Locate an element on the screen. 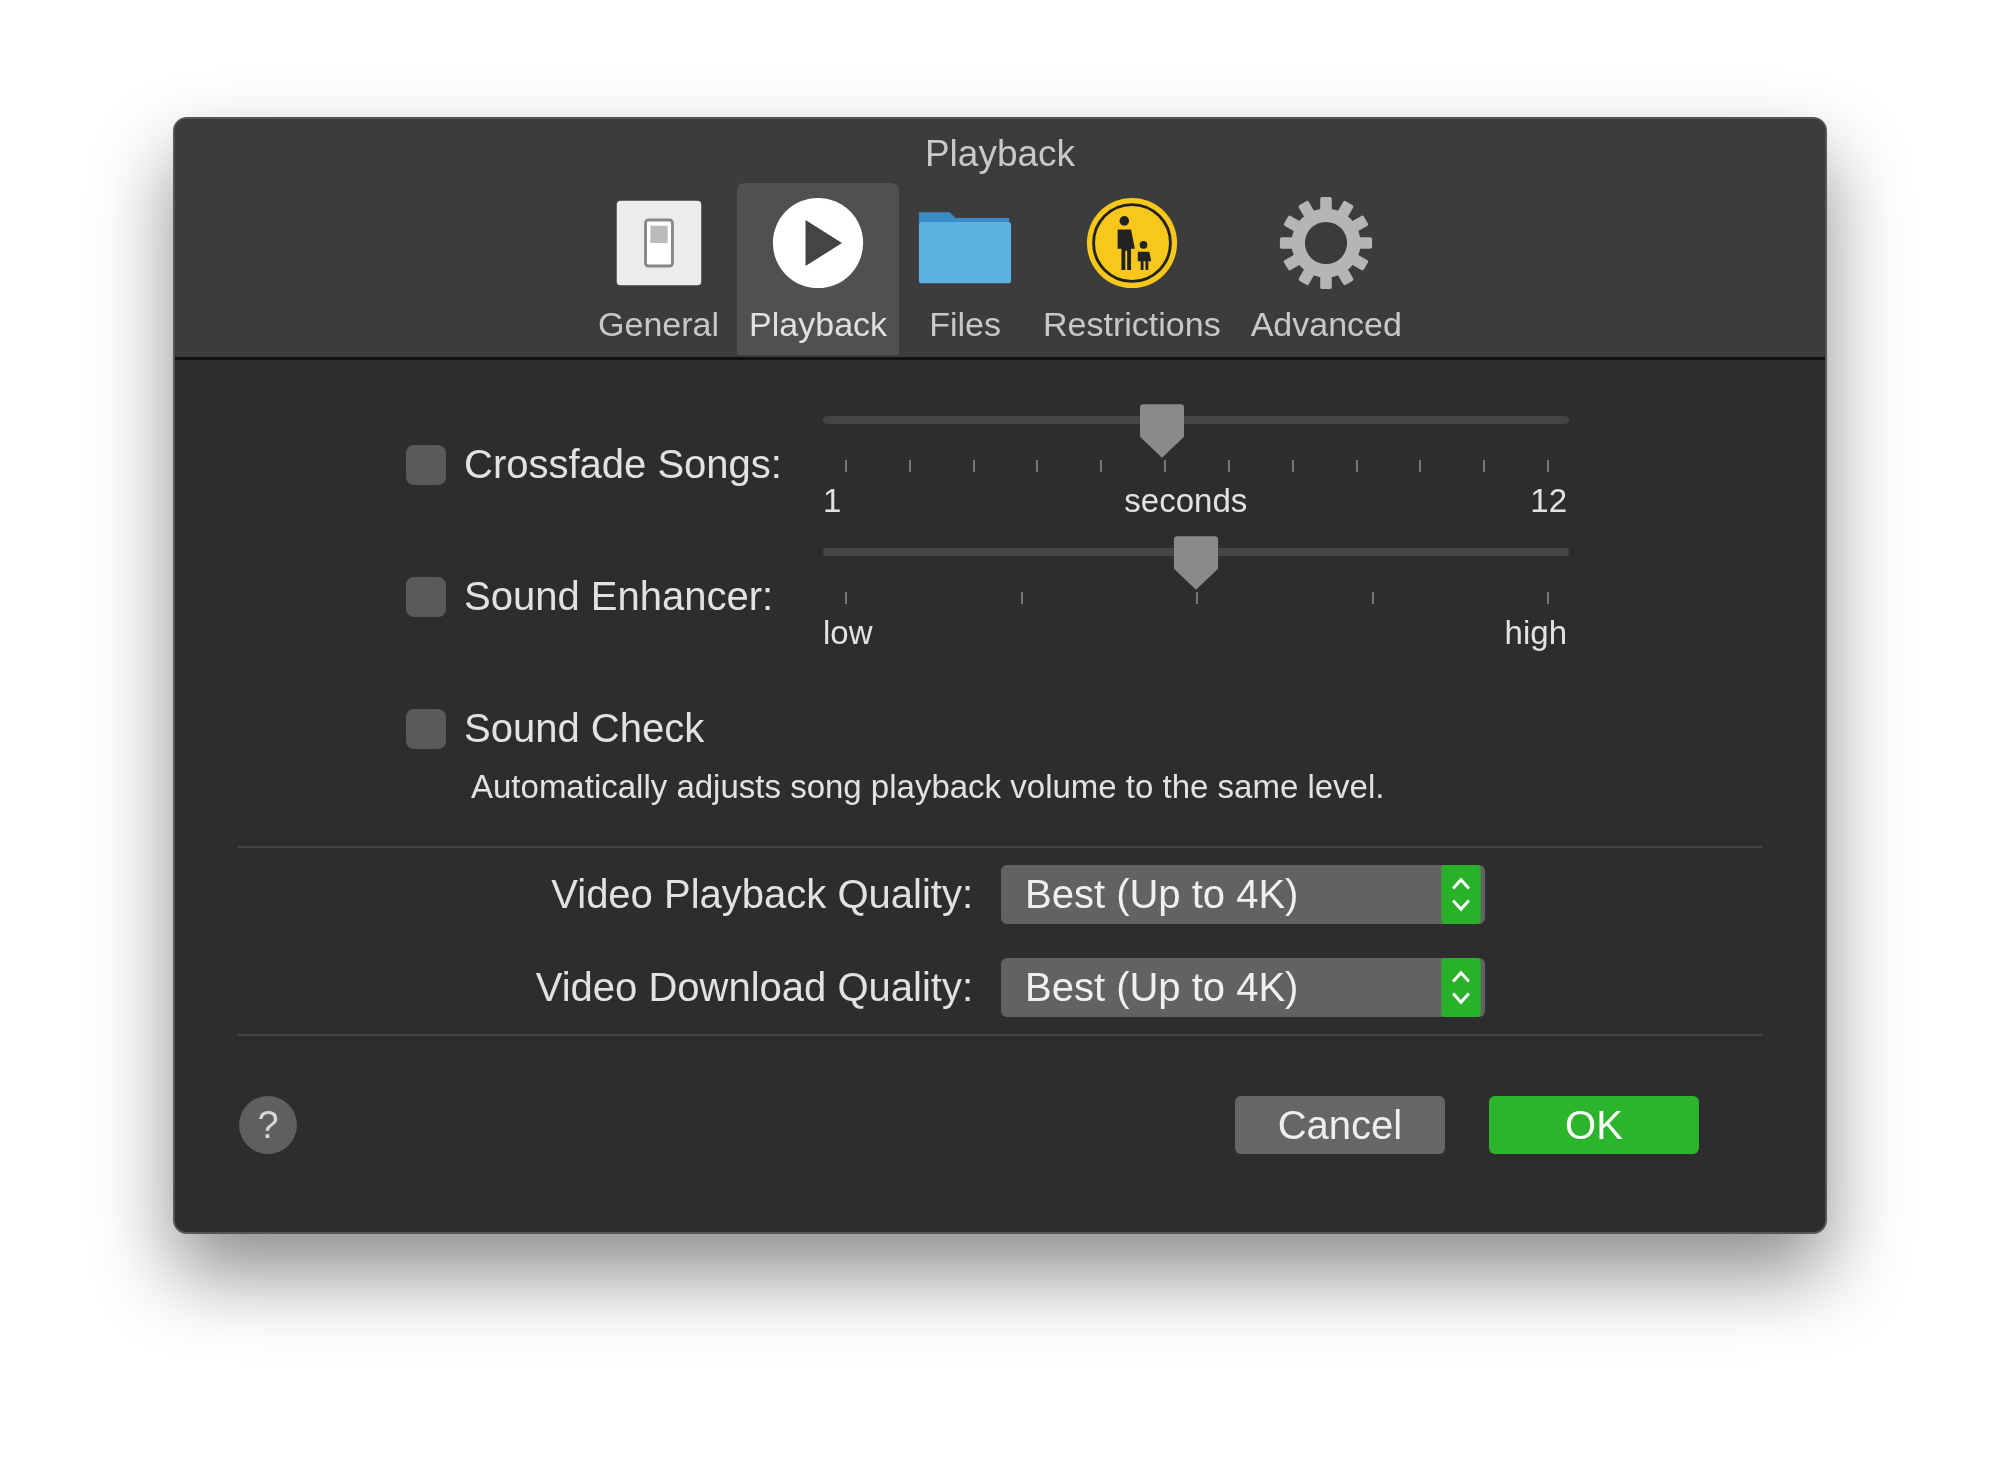  quality-label: Video Download Quality: is located at coordinates (754, 987).